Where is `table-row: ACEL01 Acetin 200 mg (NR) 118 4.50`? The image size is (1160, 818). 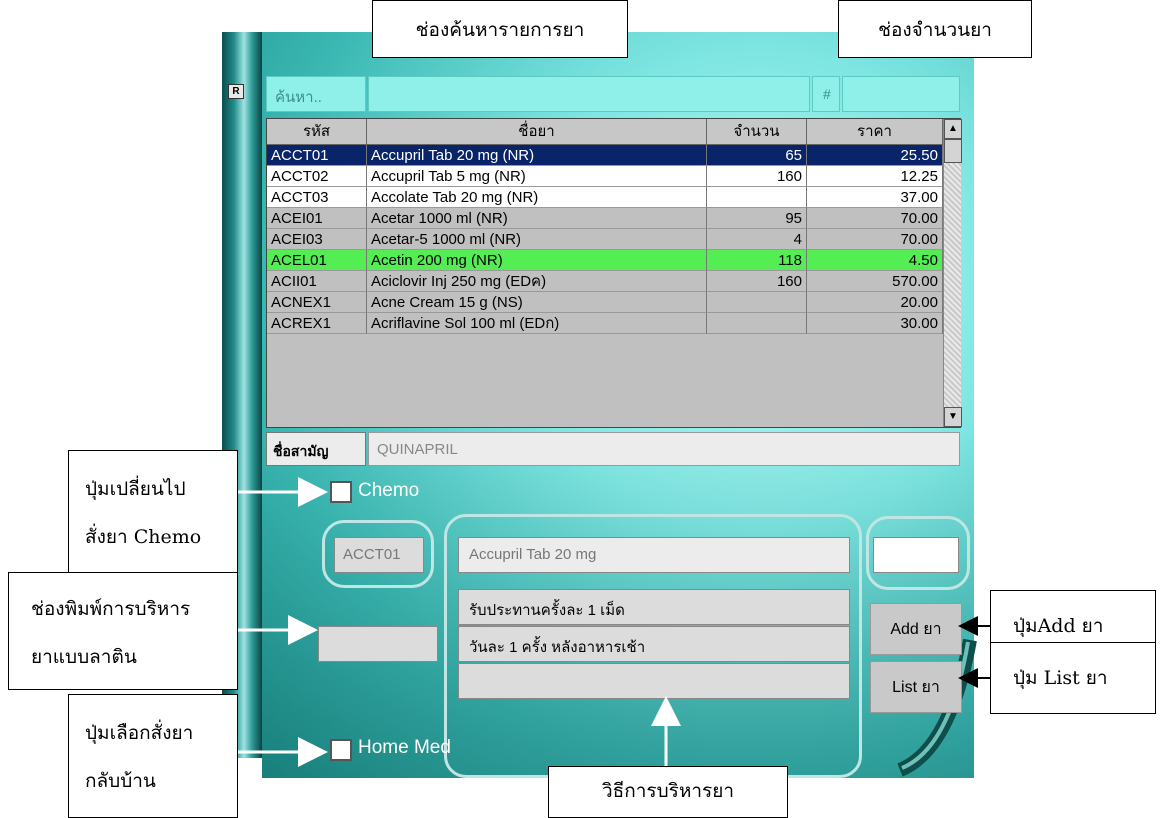
table-row: ACEL01 Acetin 200 mg (NR) 118 4.50 is located at coordinates (605, 260).